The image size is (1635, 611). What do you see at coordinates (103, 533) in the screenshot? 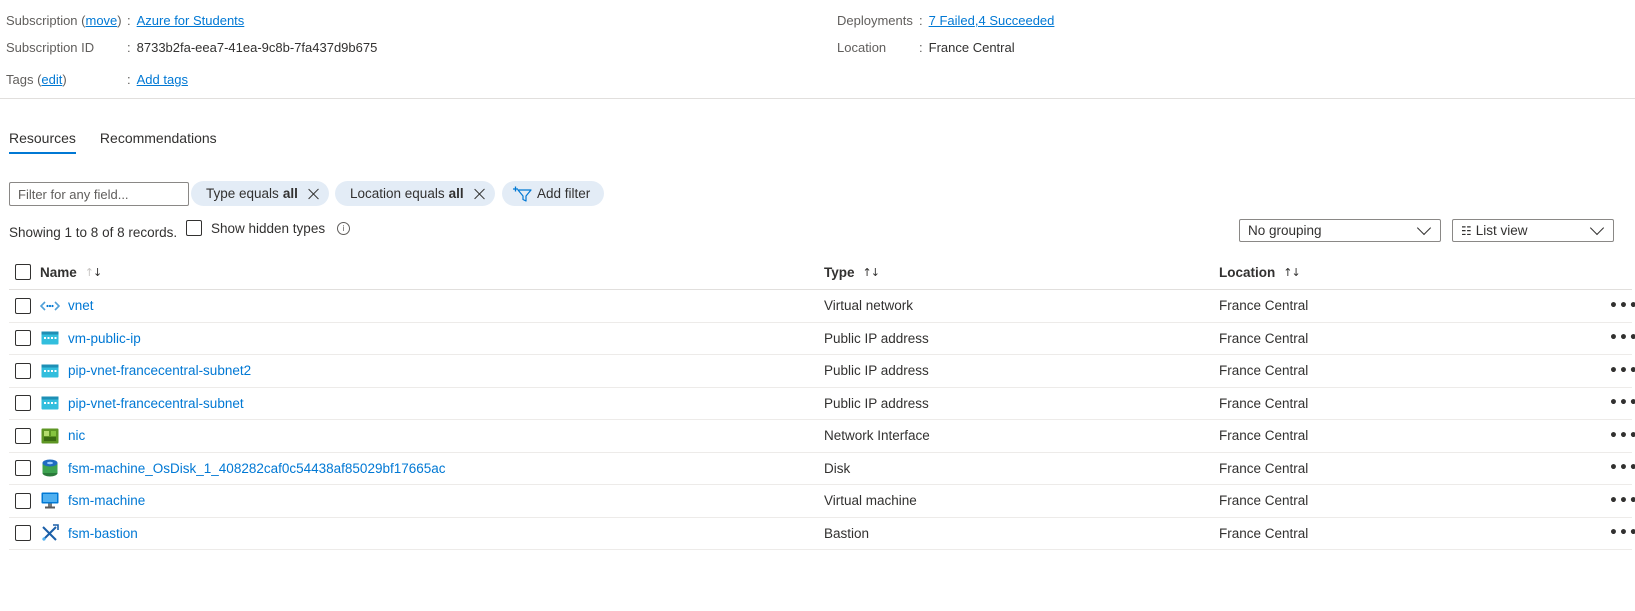
I see `resource-name-link: fsm-bastion` at bounding box center [103, 533].